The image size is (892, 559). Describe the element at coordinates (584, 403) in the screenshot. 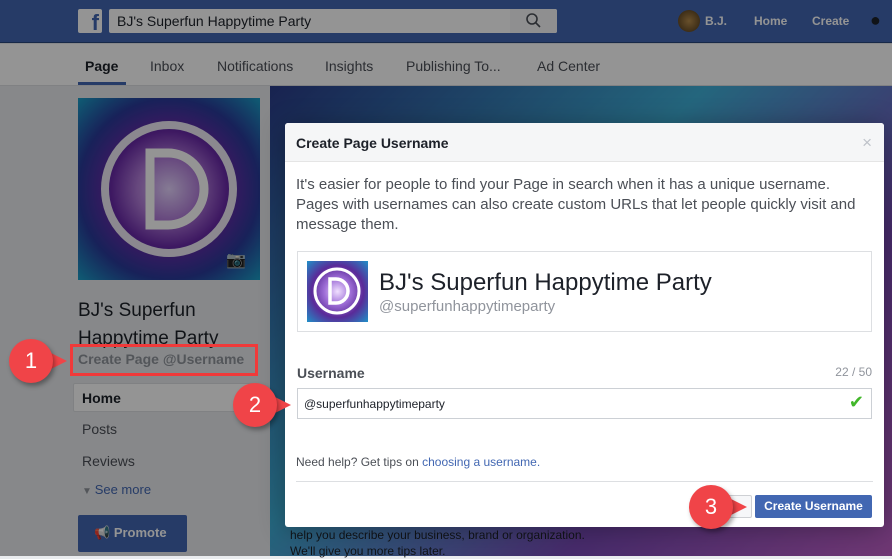

I see `username-input: @superfunhappytimeparty` at that location.